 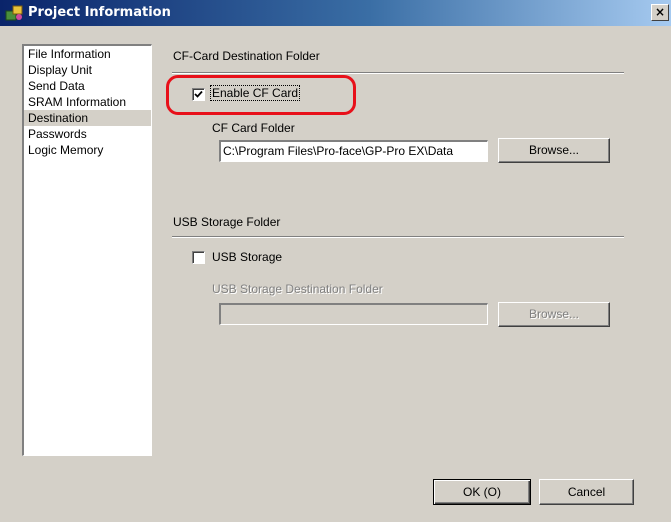 I want to click on cf-card-folder-label: CF Card Folder, so click(x=253, y=128).